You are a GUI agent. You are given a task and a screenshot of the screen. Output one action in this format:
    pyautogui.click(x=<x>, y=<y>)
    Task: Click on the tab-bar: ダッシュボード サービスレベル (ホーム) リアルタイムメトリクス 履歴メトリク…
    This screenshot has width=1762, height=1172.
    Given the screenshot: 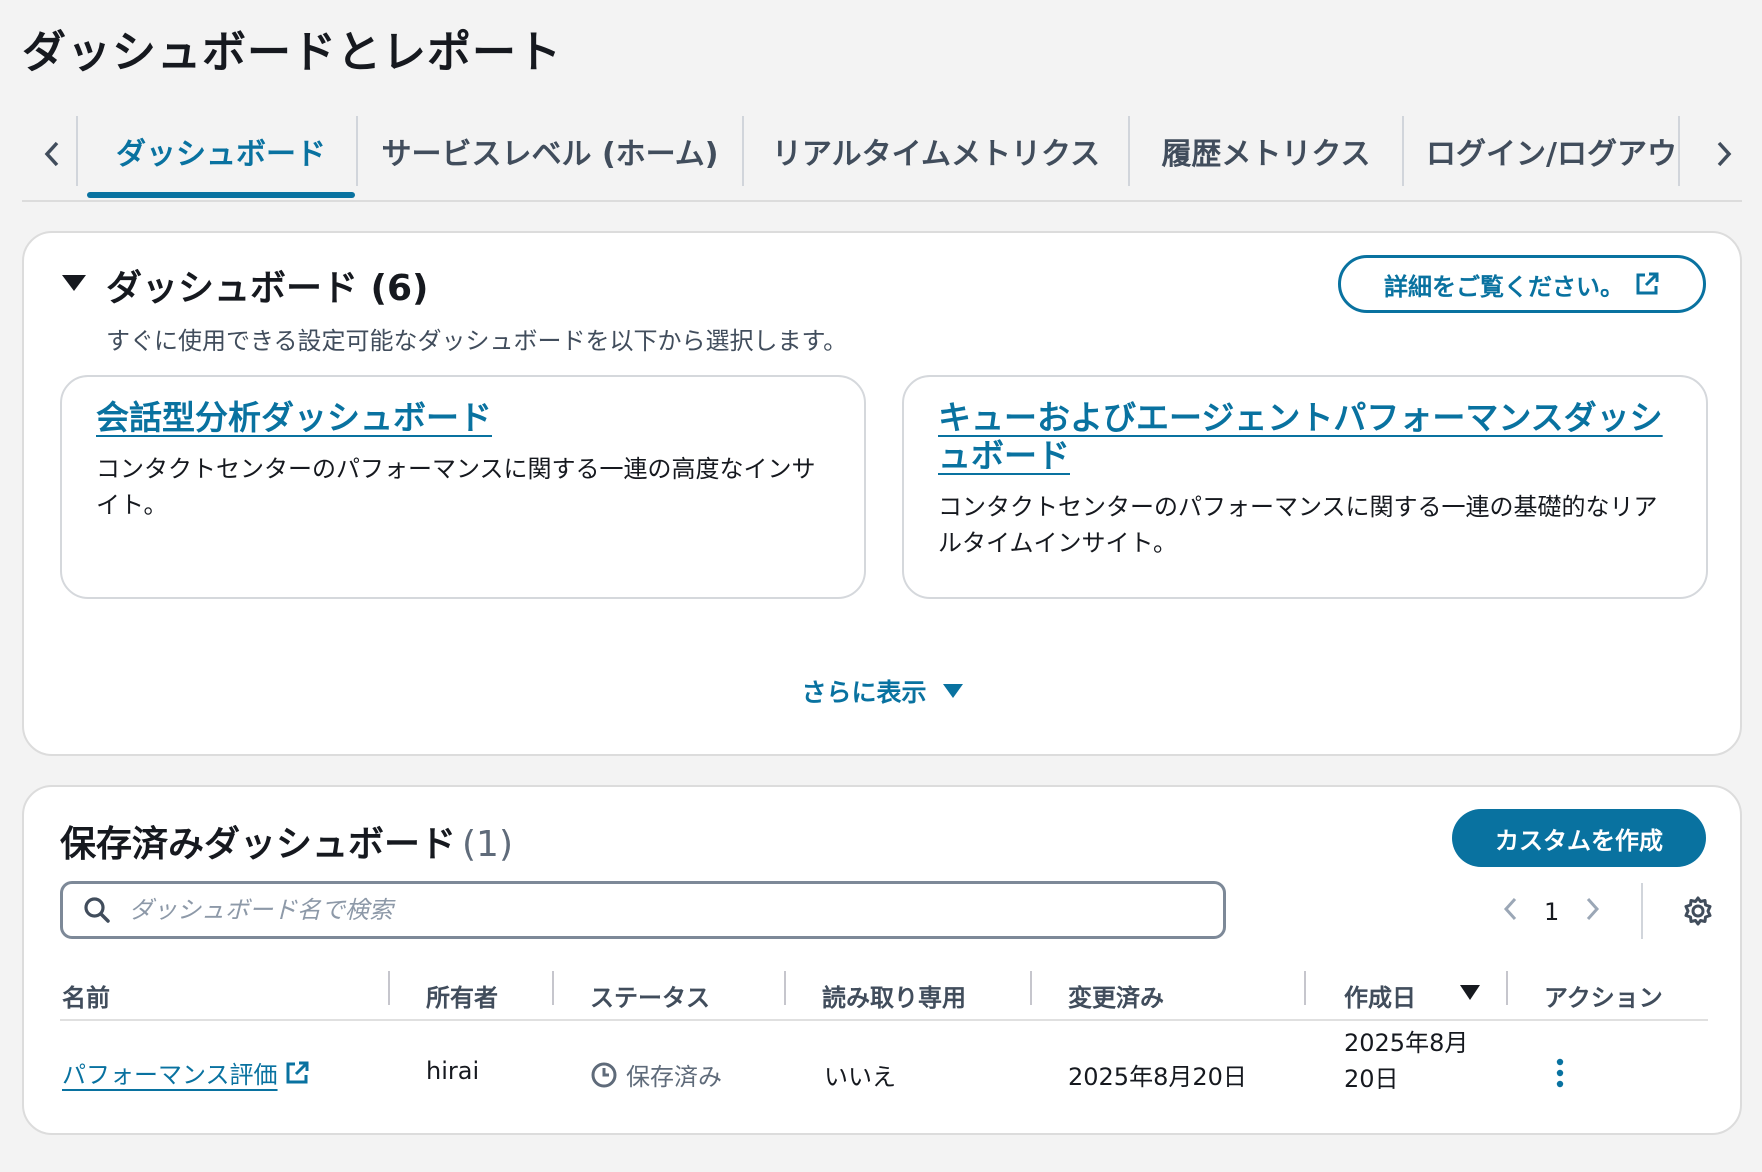 What is the action you would take?
    pyautogui.click(x=882, y=151)
    